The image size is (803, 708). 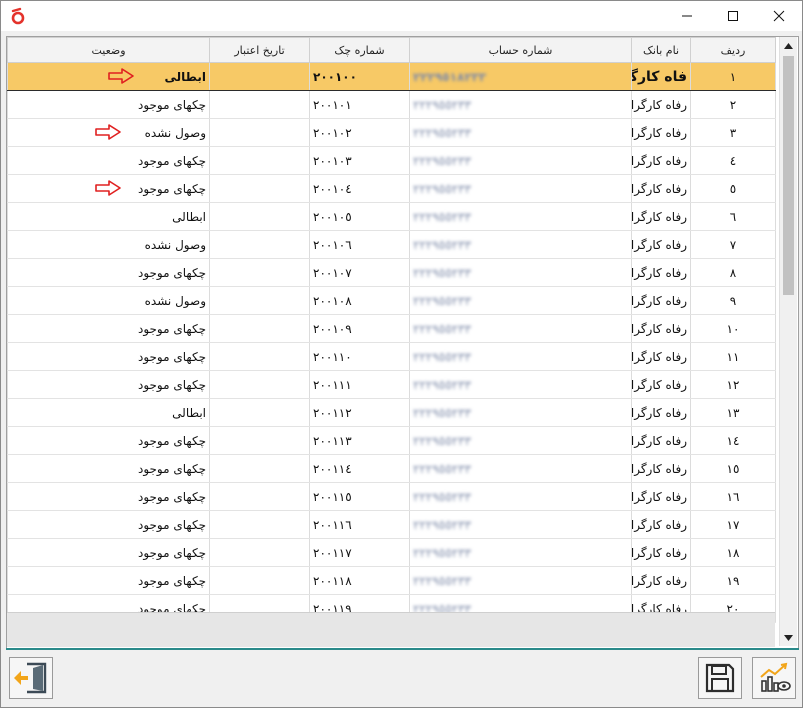 I want to click on check-number-cell: ٢٠٠١١١, so click(x=359, y=384).